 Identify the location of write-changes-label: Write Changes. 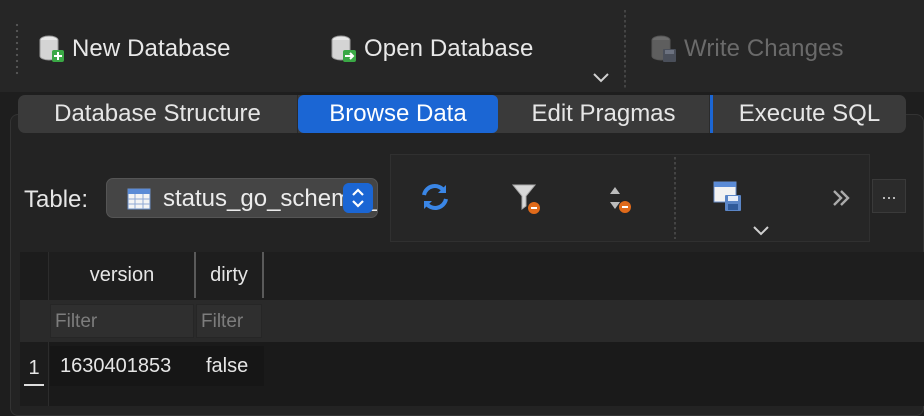
(764, 48).